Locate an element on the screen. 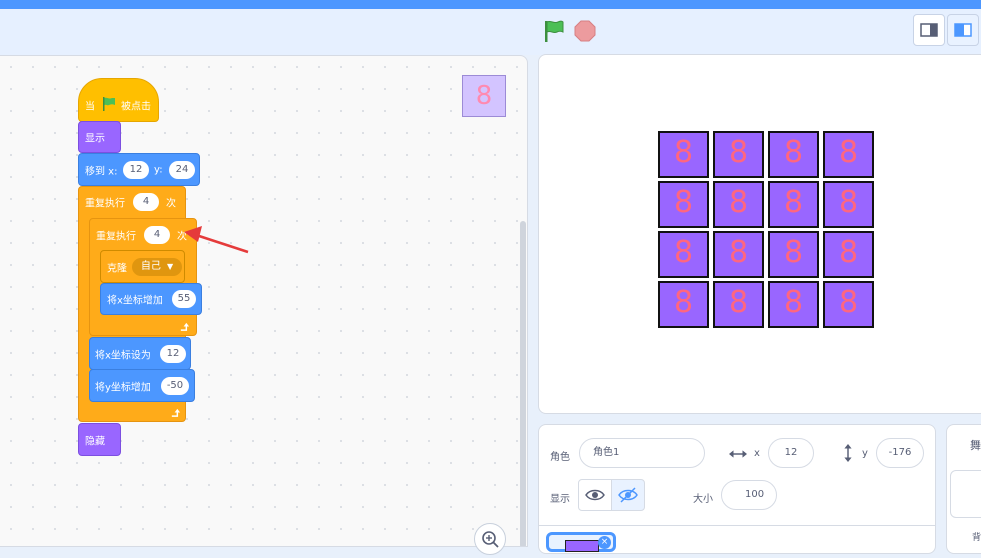 Image resolution: width=981 pixels, height=558 pixels. change-x-label: 将x坐标增加 is located at coordinates (135, 301).